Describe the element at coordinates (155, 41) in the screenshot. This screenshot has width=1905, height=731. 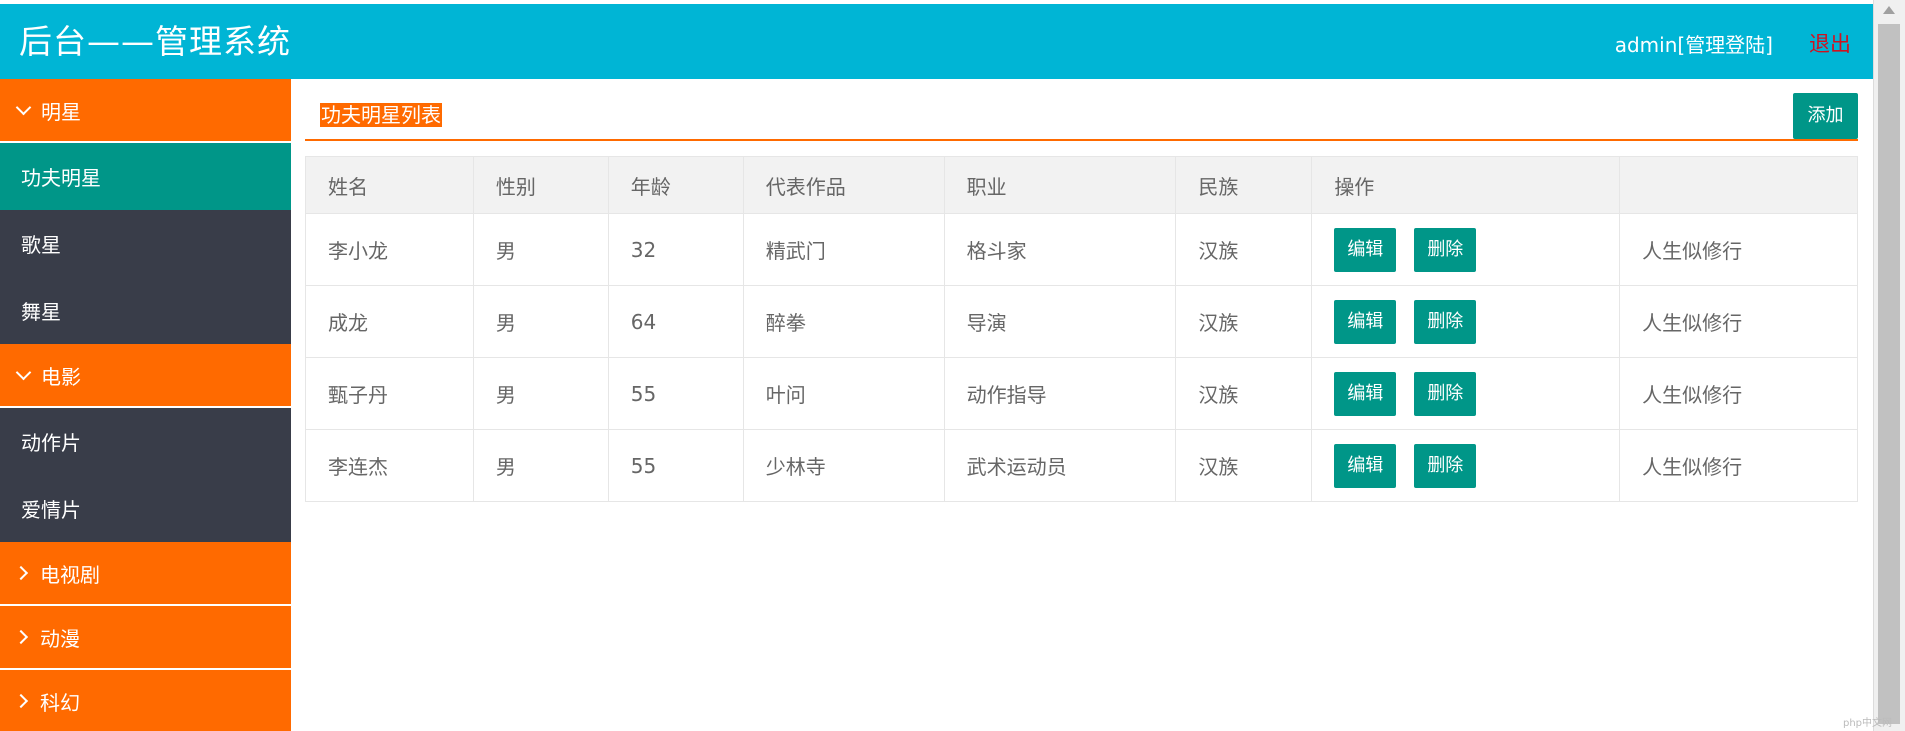
I see `app-title: 后台——管理系统` at that location.